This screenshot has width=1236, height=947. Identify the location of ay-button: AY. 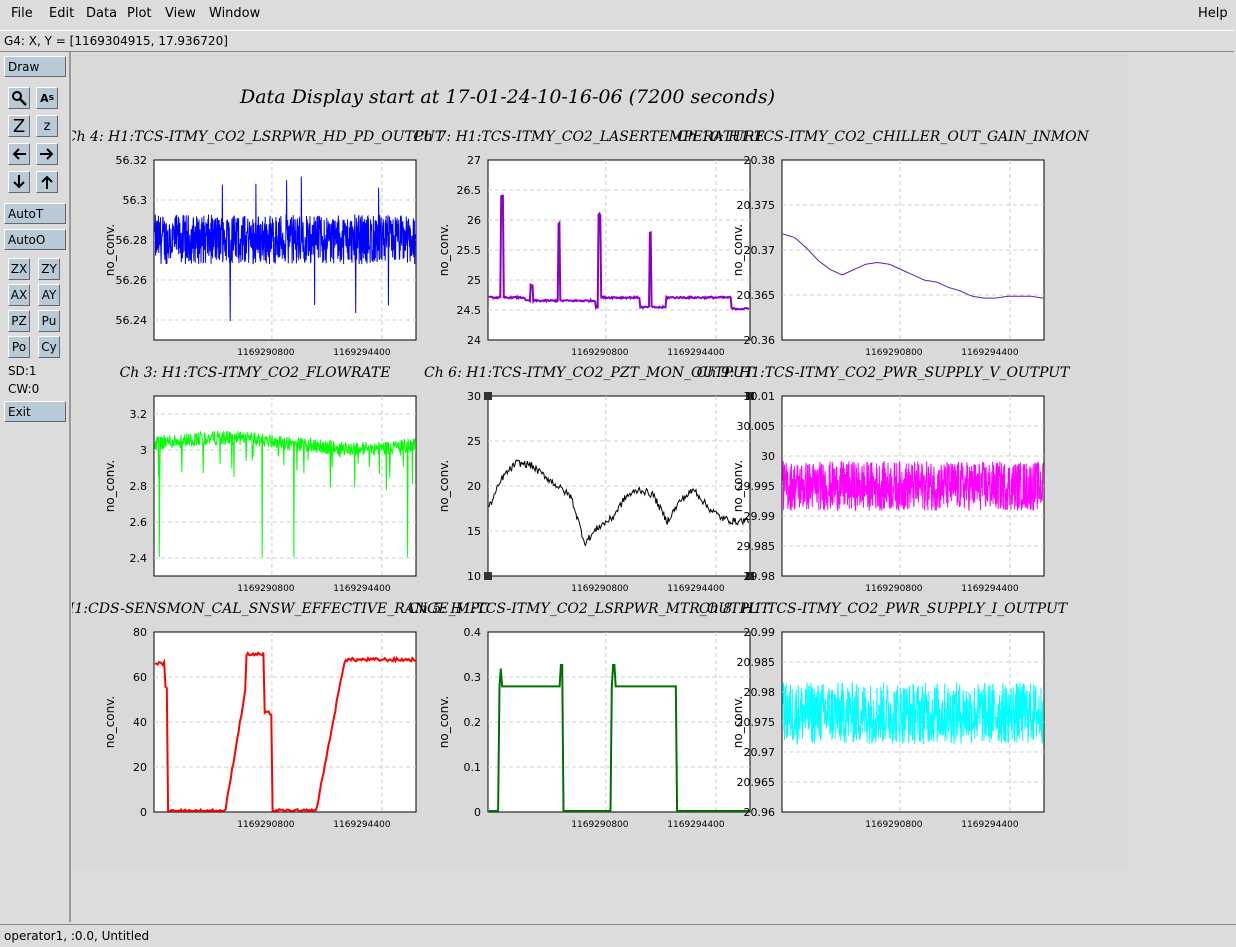
(49, 295).